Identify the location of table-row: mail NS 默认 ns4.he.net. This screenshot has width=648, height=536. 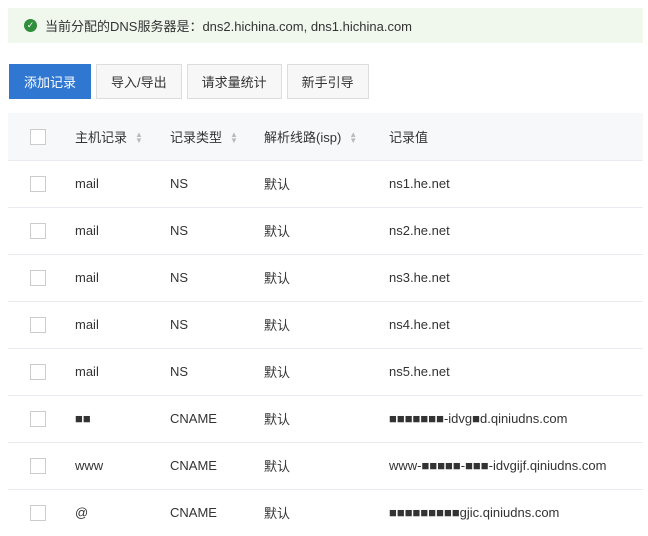
(325, 324).